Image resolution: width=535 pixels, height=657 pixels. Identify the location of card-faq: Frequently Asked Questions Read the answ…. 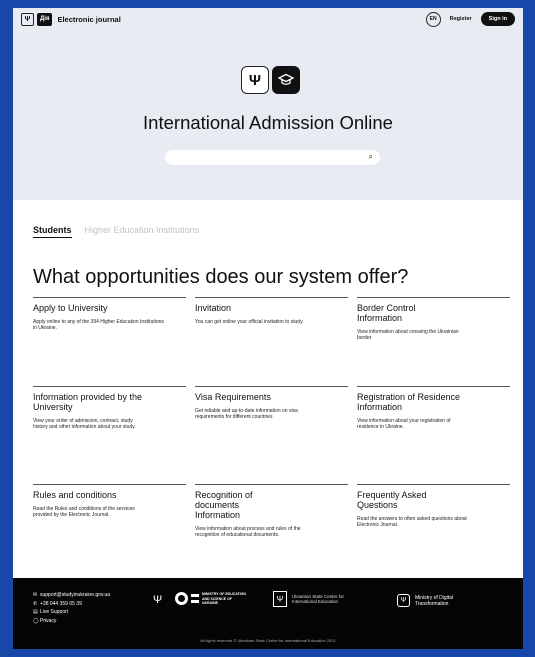
(433, 506).